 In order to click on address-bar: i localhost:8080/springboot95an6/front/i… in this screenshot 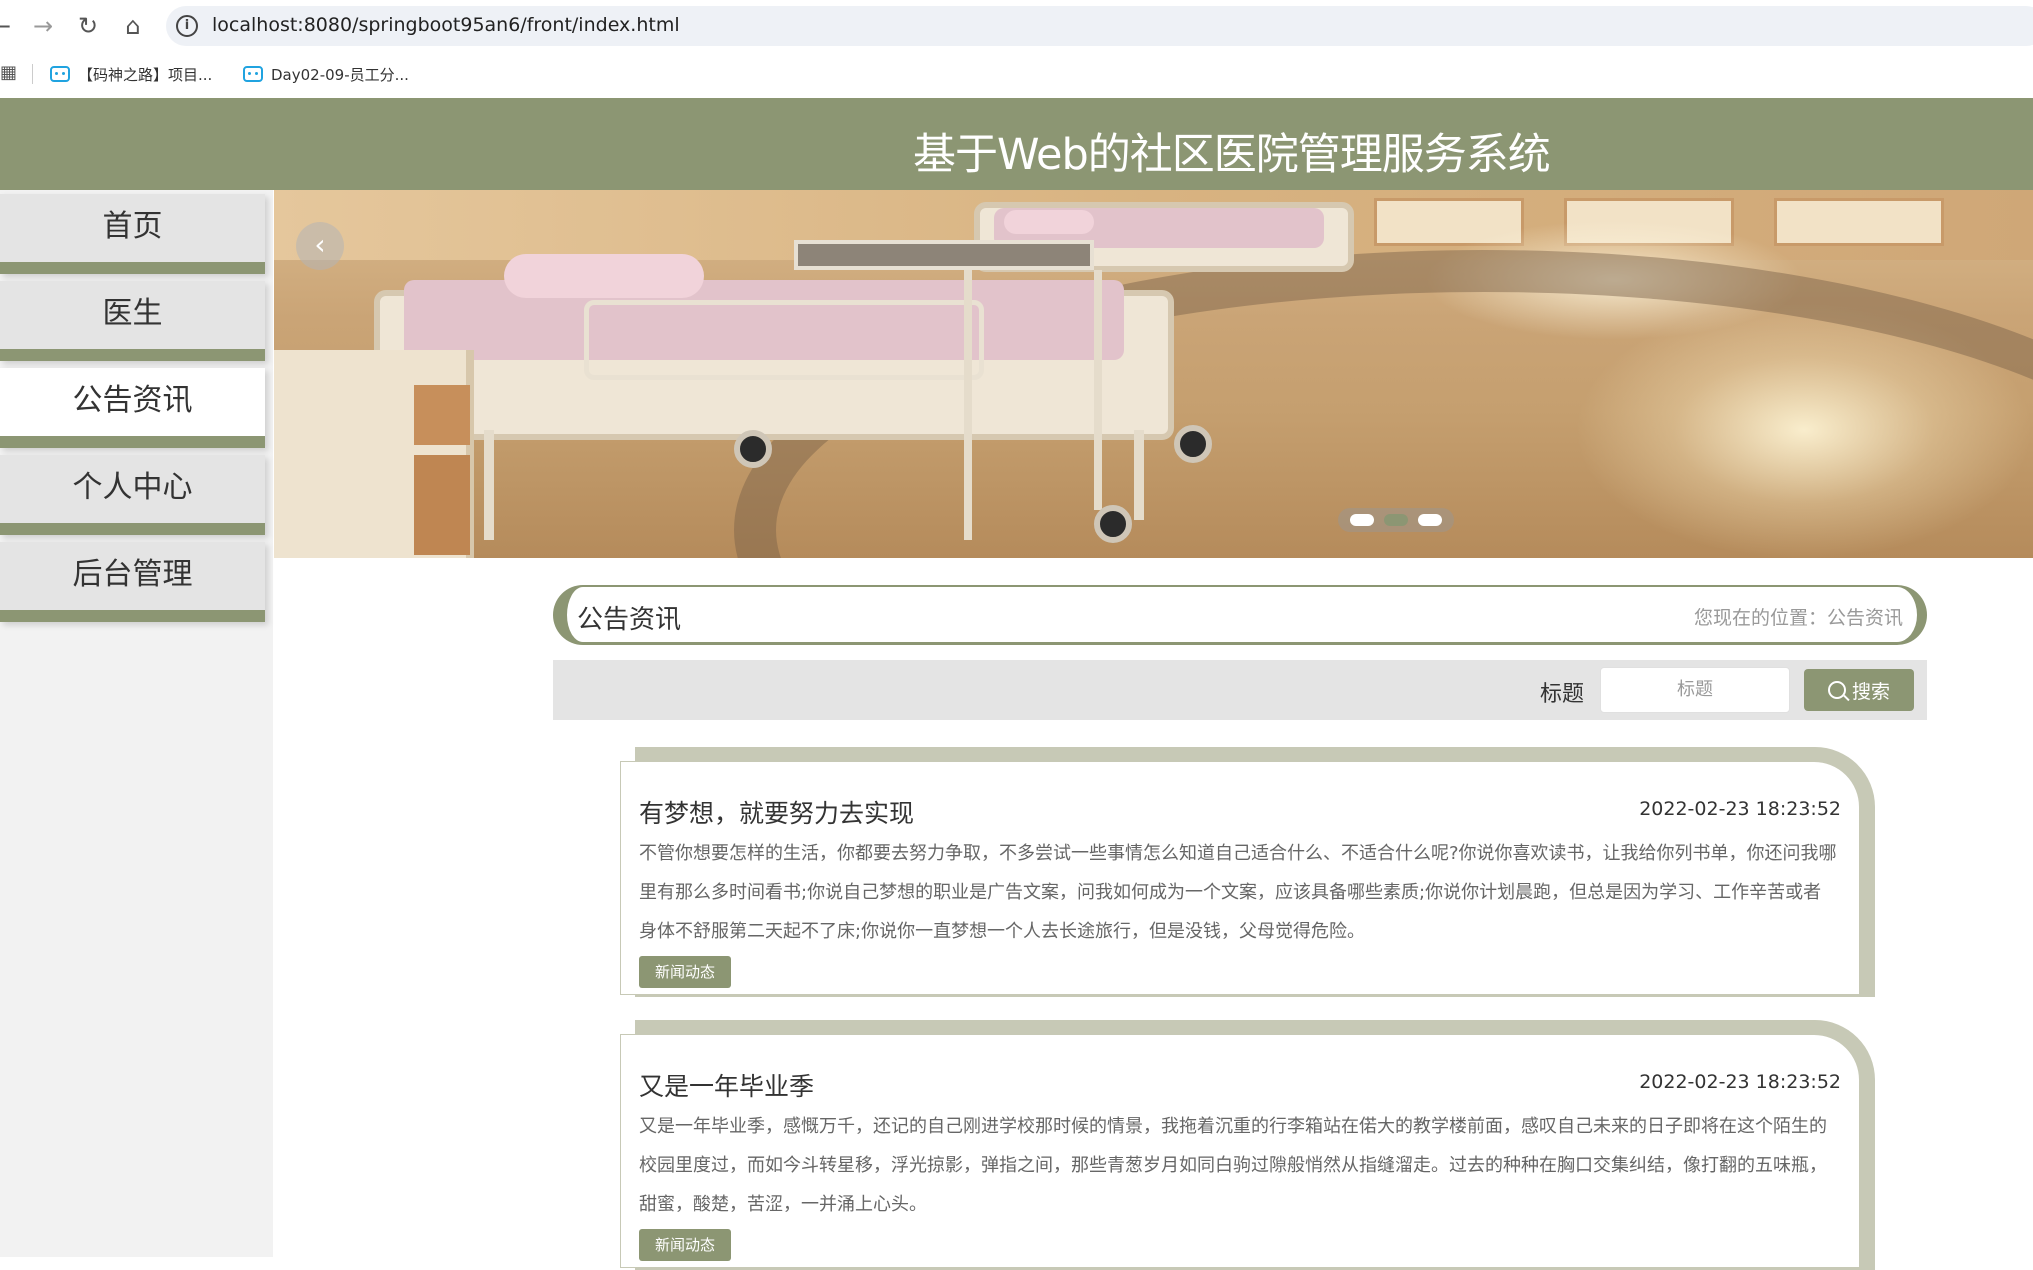, I will do `click(1099, 26)`.